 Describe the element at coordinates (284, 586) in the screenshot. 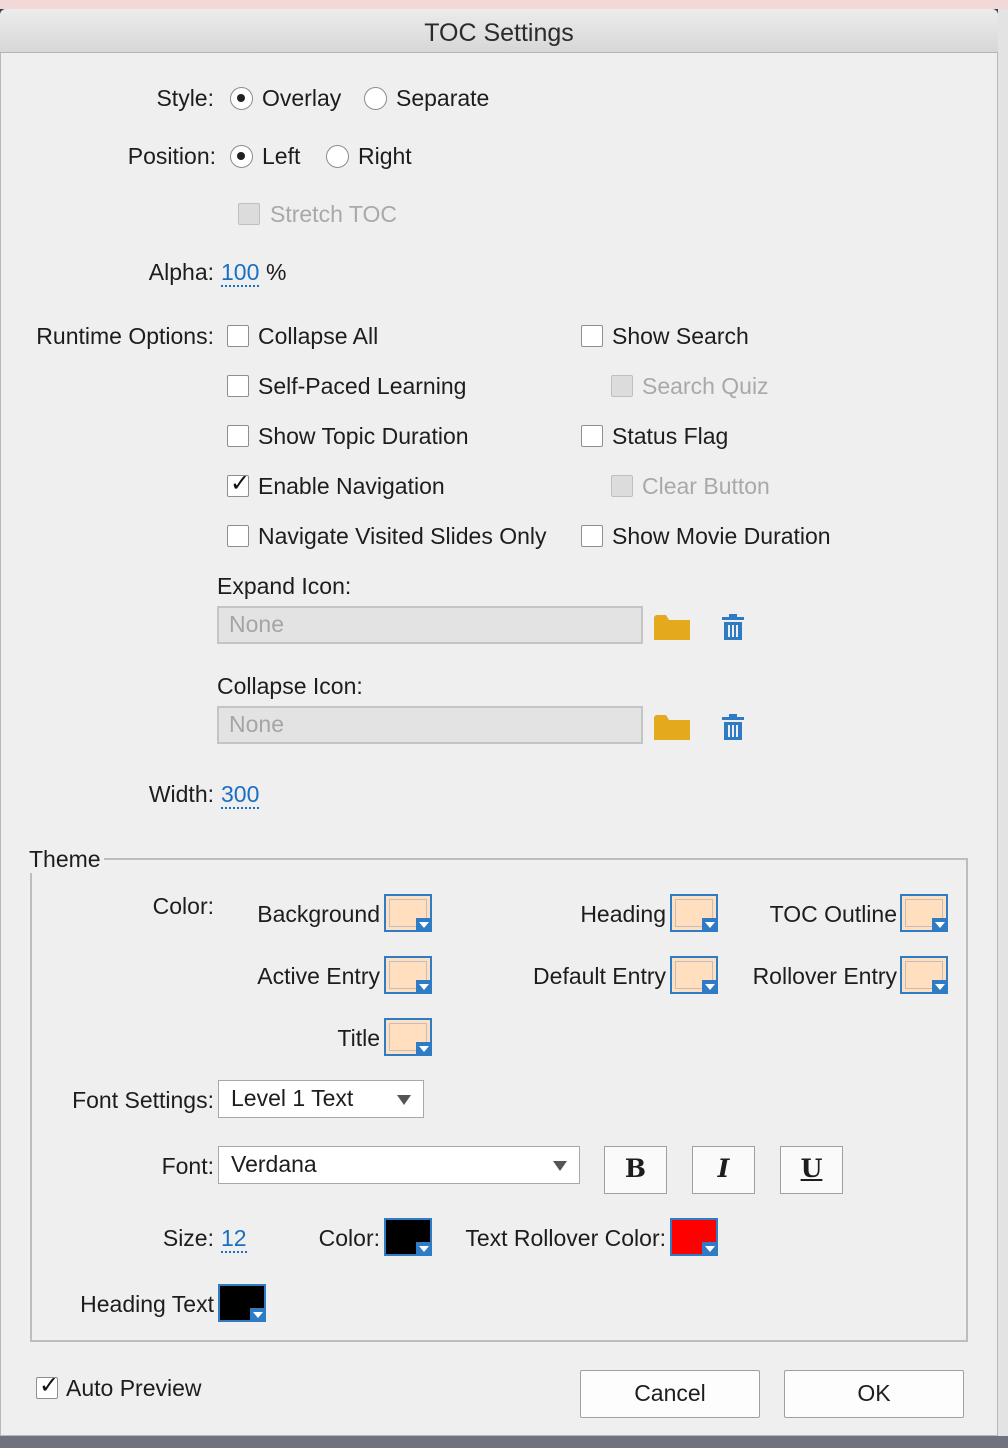

I see `expand-icon-label: Expand Icon:` at that location.